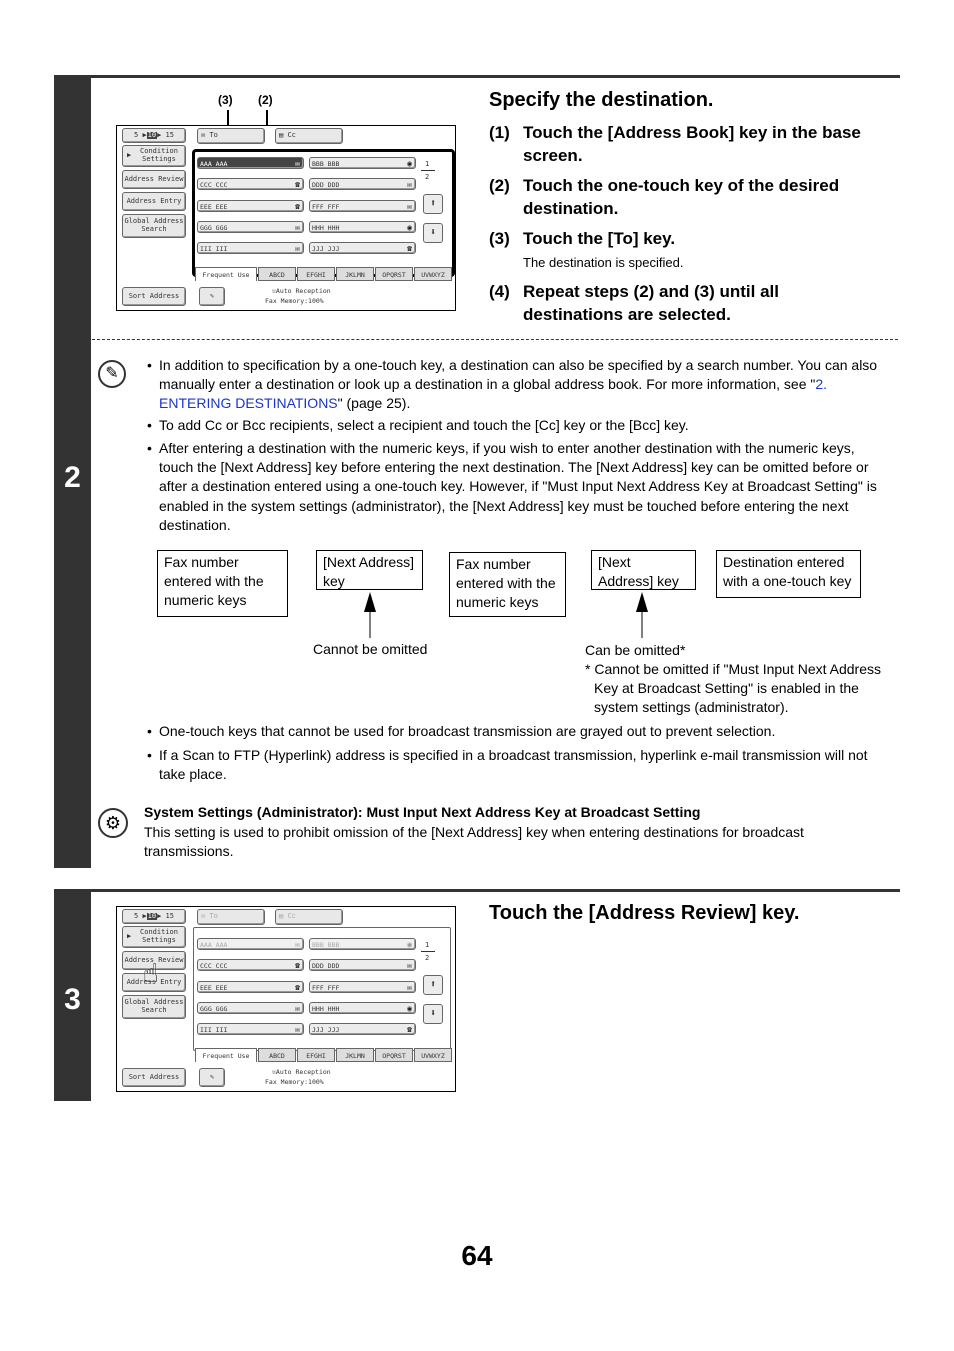  I want to click on globe-icon: ◉, so click(409, 1008).